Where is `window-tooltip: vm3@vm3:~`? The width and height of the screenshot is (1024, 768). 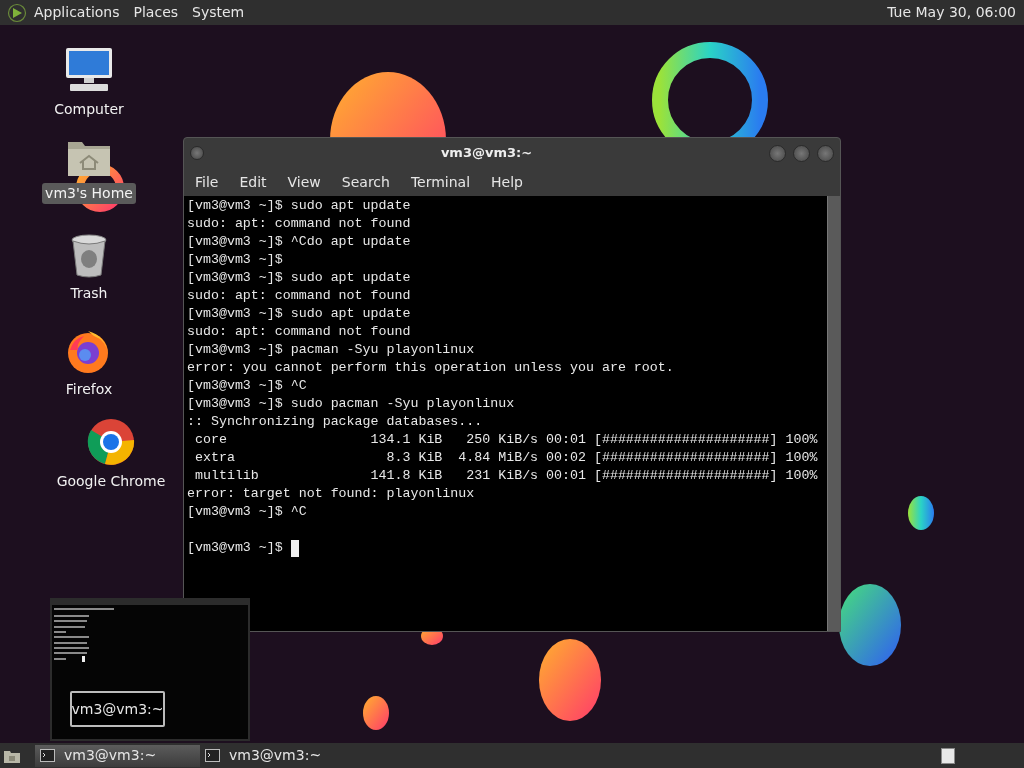
window-tooltip: vm3@vm3:~ is located at coordinates (117, 709).